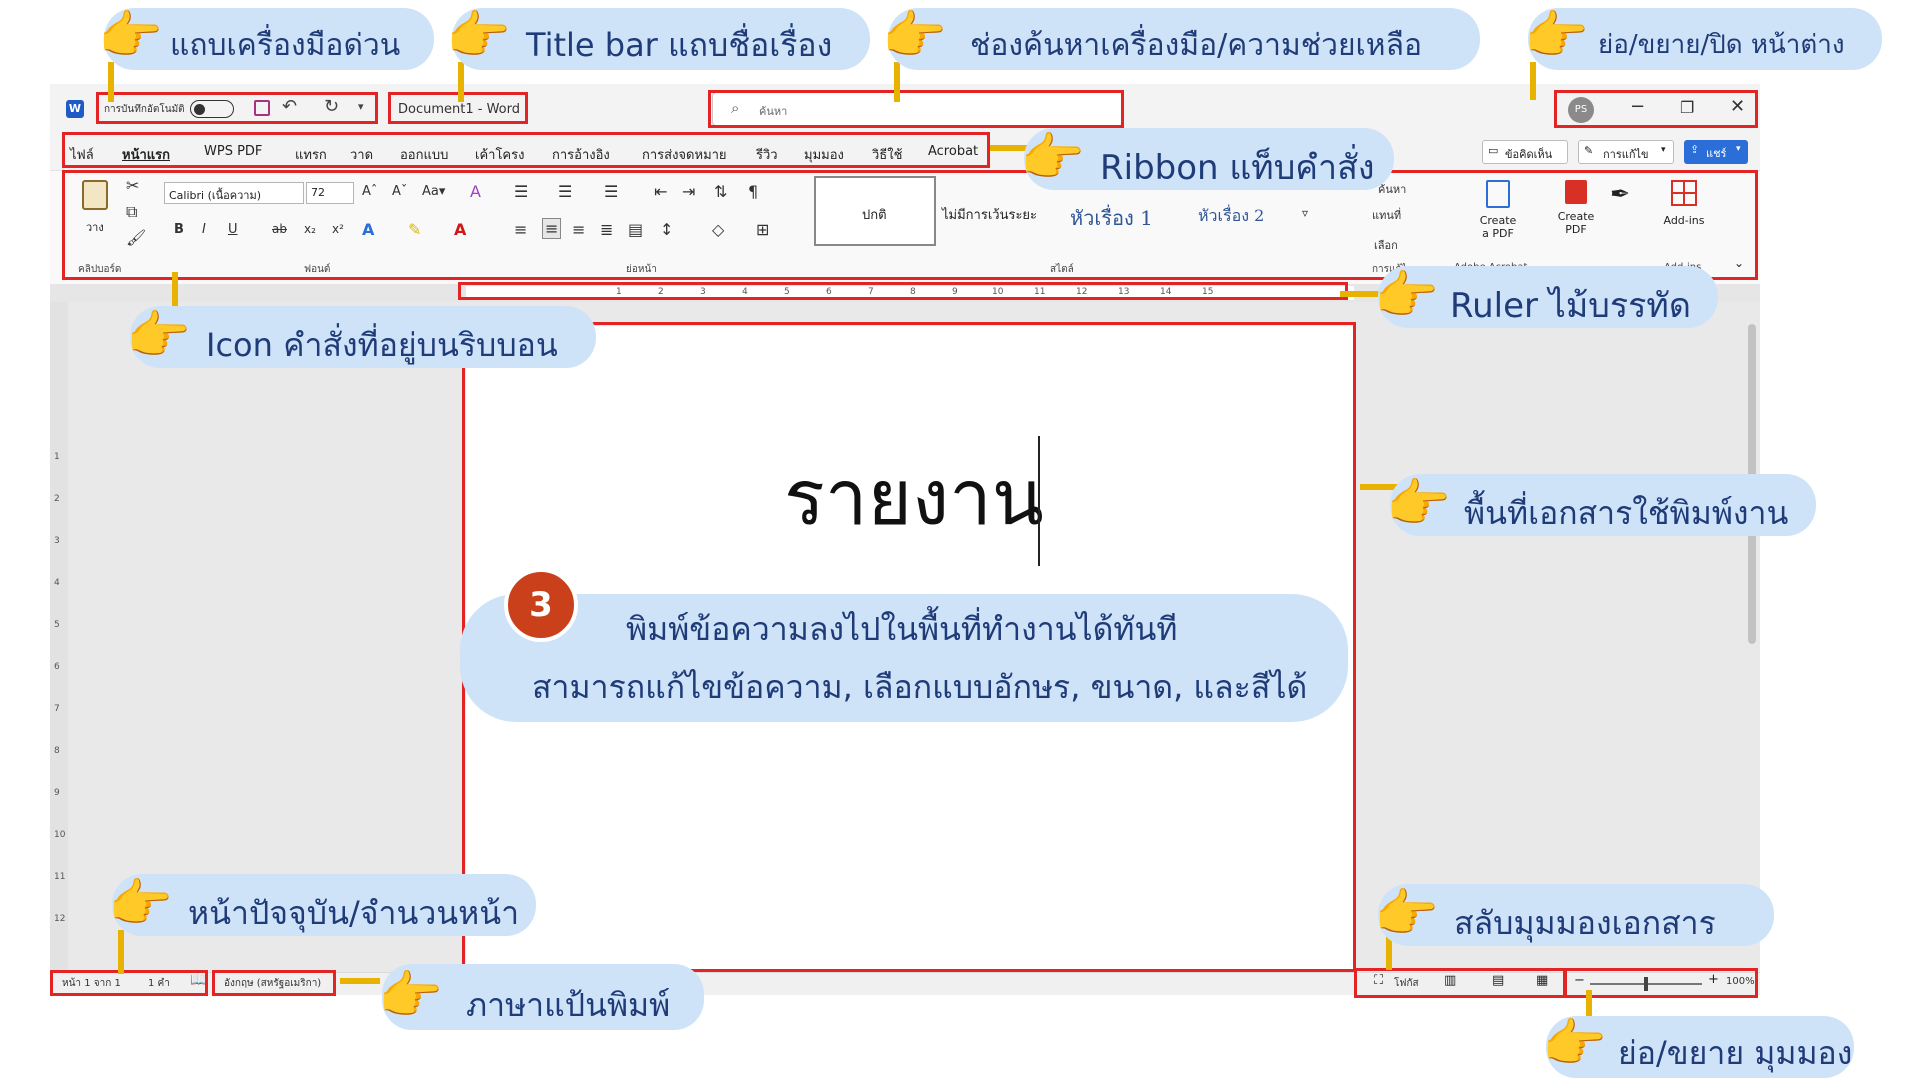  Describe the element at coordinates (1460, 983) in the screenshot. I see `highlight-views` at that location.